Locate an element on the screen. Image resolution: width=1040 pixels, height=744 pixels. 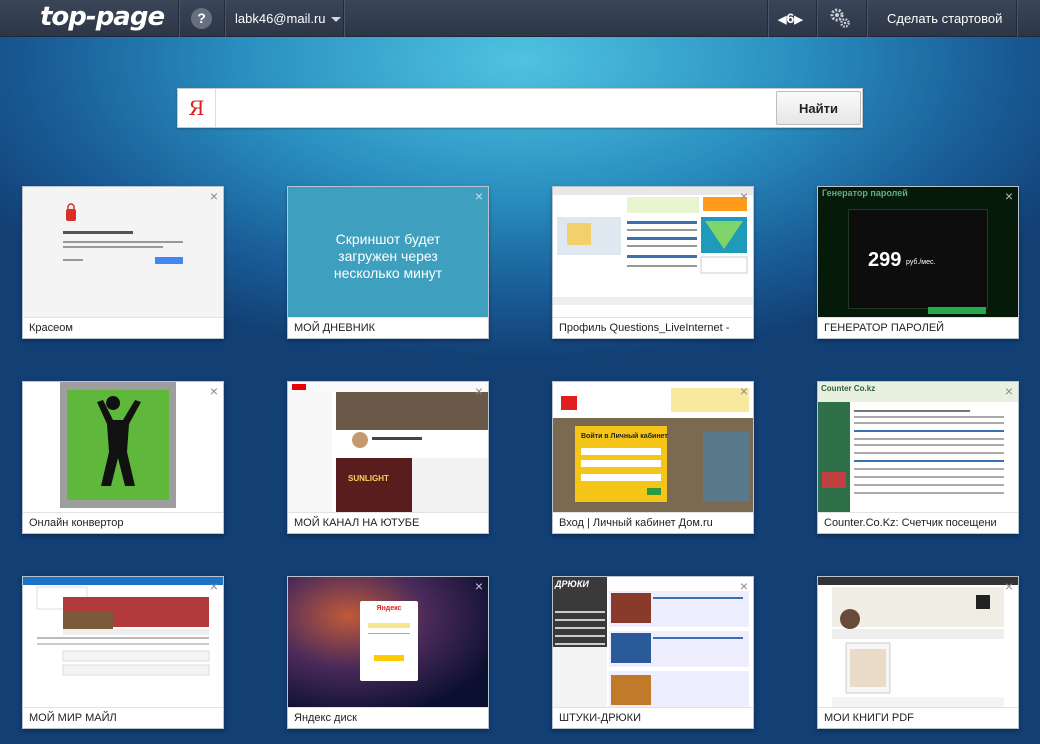
shtuki-druki-screenshot is located at coordinates (653, 642).